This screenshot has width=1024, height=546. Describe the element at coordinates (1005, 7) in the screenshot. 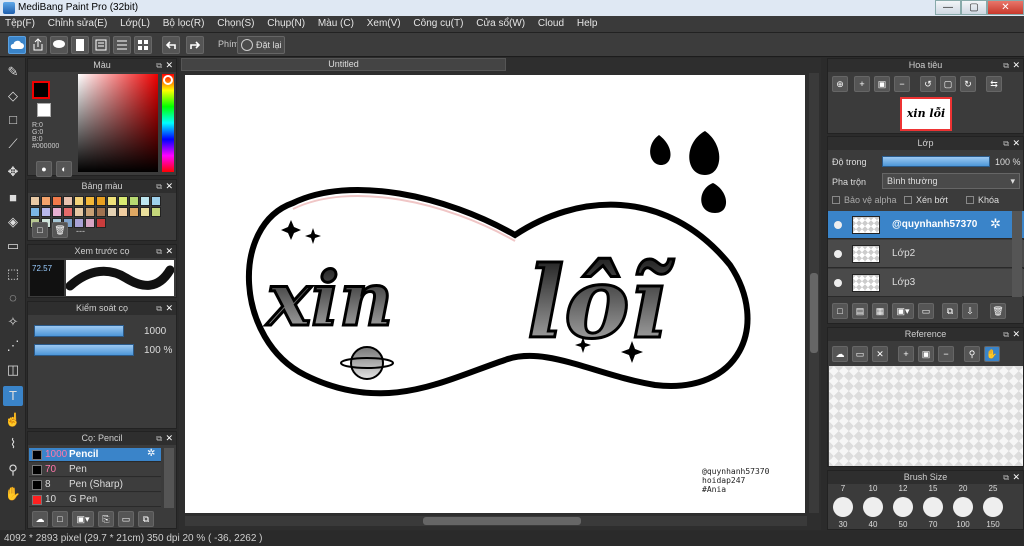

I see `close-button: ✕` at that location.